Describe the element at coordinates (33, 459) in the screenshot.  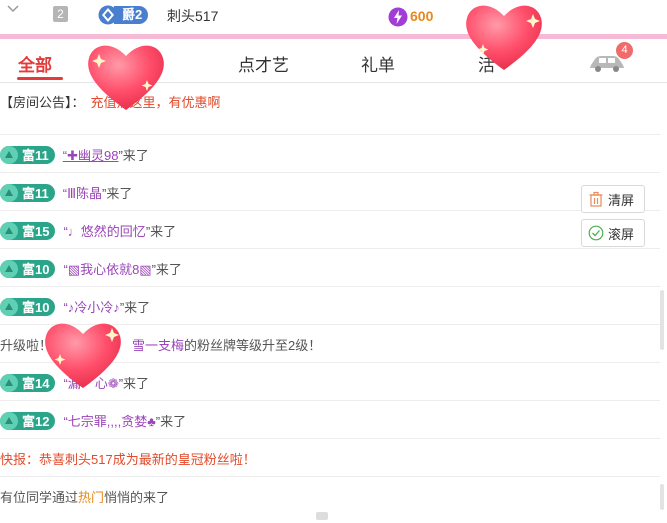
I see `news-prefix: 快报：恭喜` at that location.